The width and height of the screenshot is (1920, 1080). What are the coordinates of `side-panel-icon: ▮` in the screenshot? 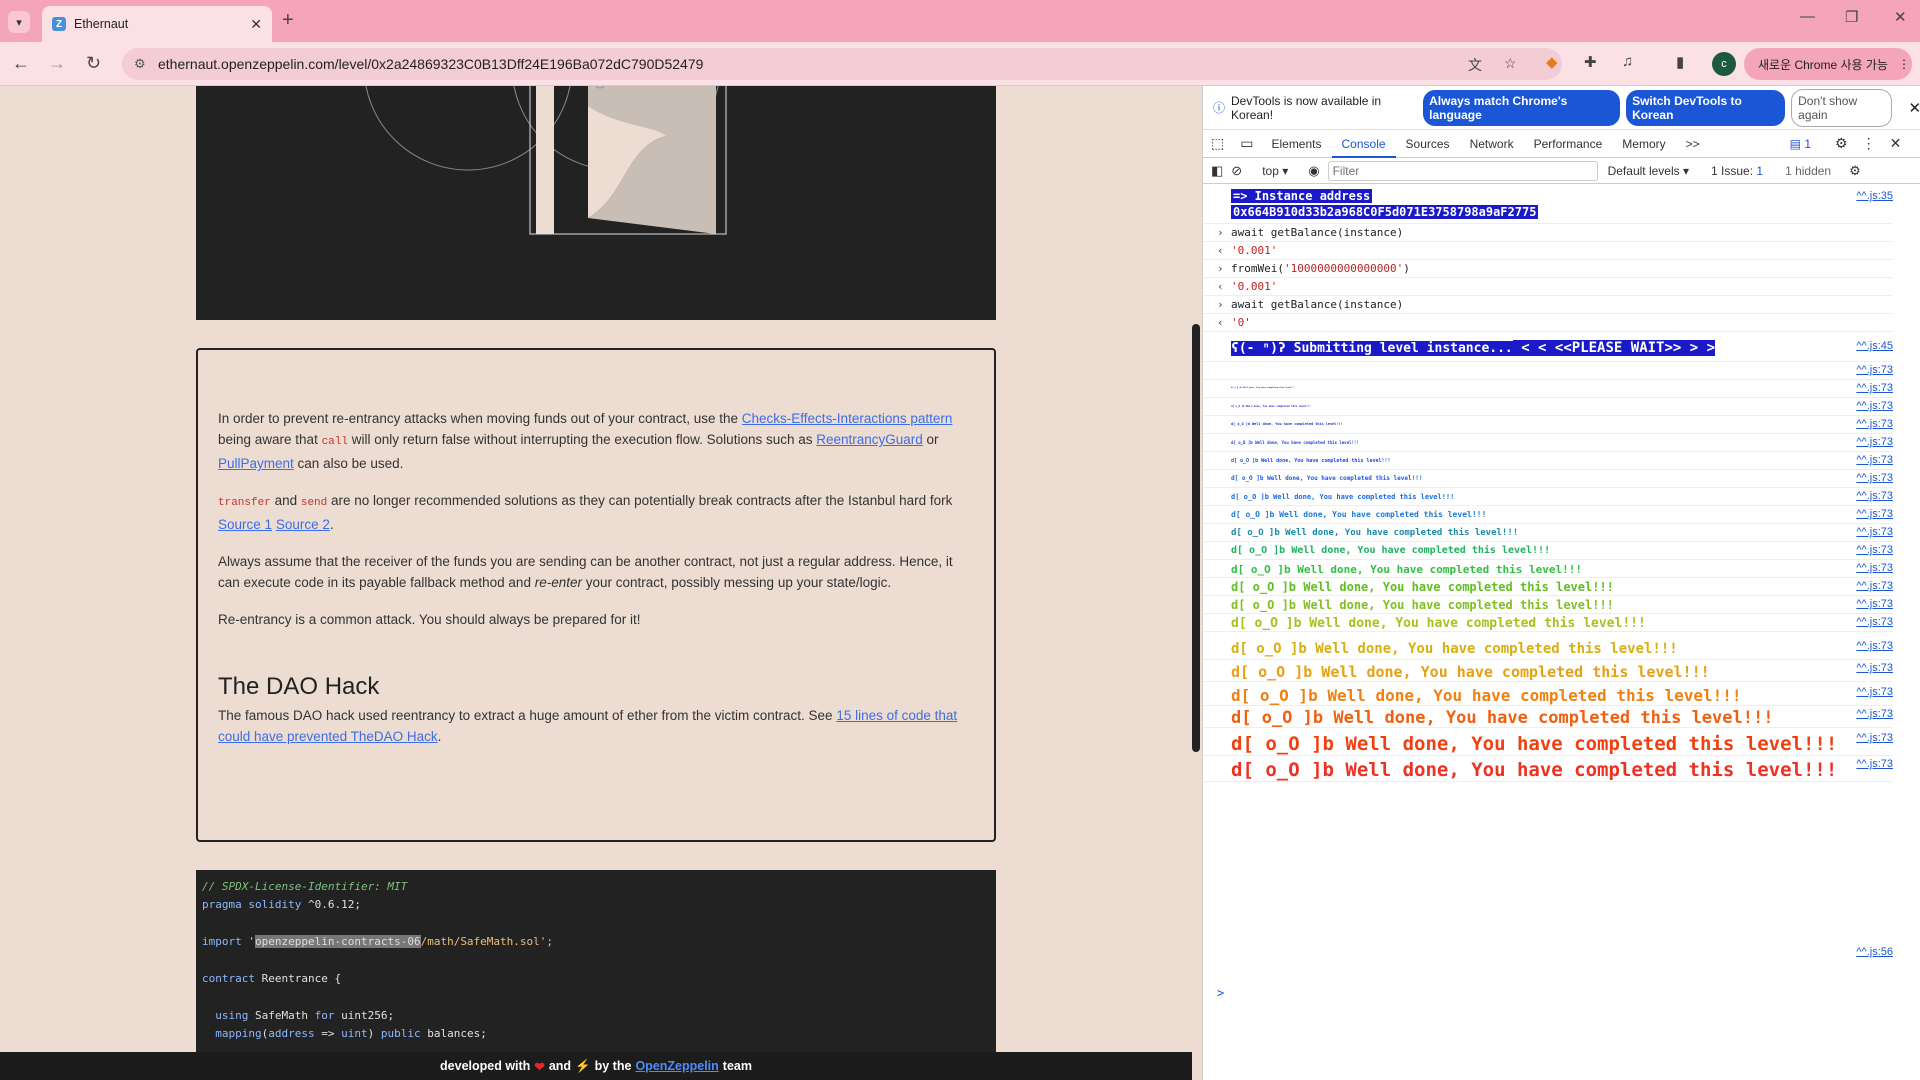 It's located at (1680, 62).